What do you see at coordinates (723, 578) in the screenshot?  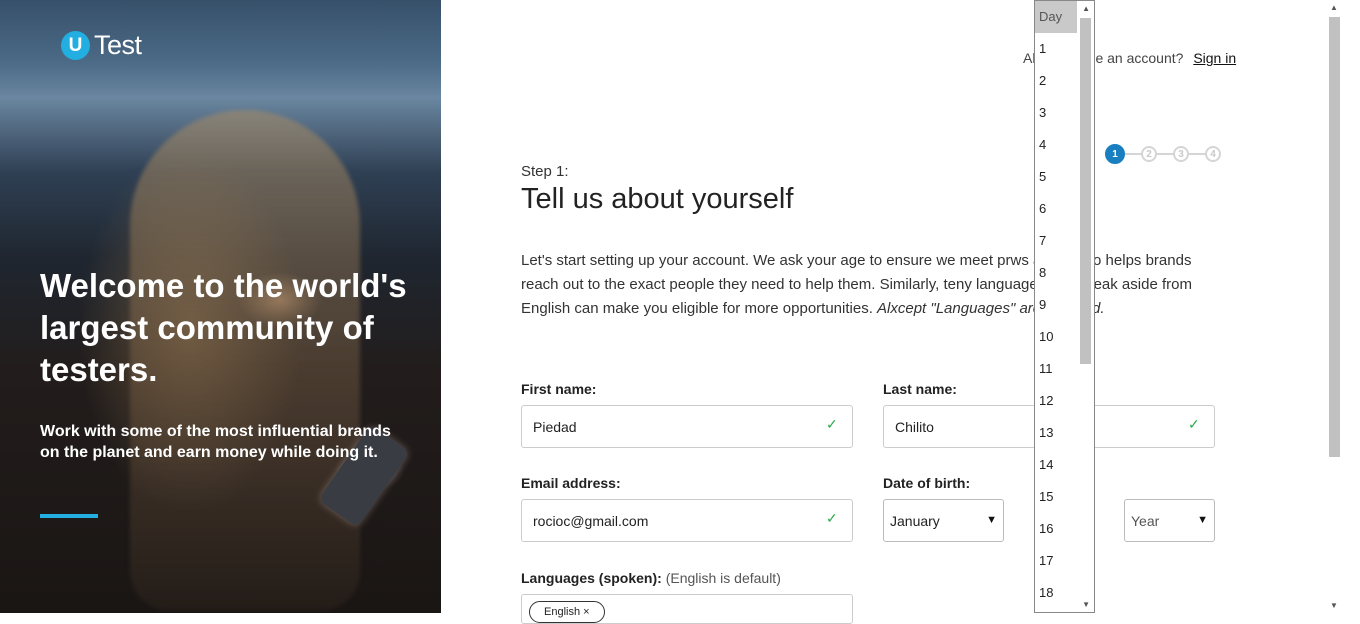 I see `languages-note: (English is default)` at bounding box center [723, 578].